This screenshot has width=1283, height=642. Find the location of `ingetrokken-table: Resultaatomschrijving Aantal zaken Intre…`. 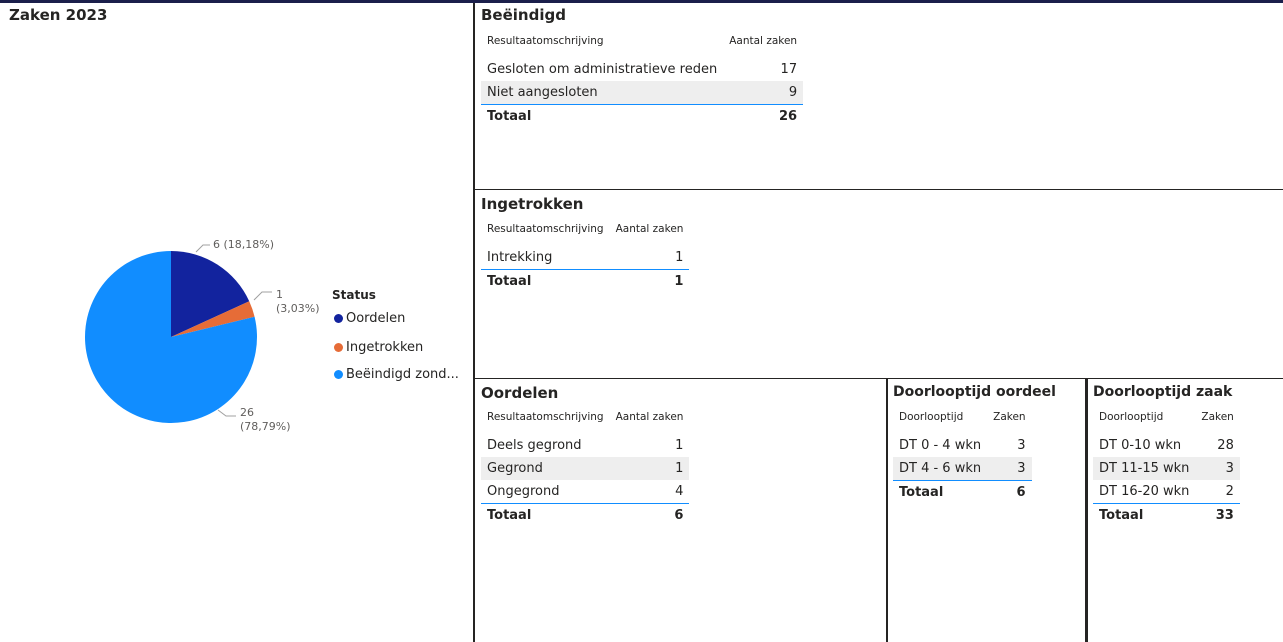

ingetrokken-table: Resultaatomschrijving Aantal zaken Intre… is located at coordinates (585, 255).